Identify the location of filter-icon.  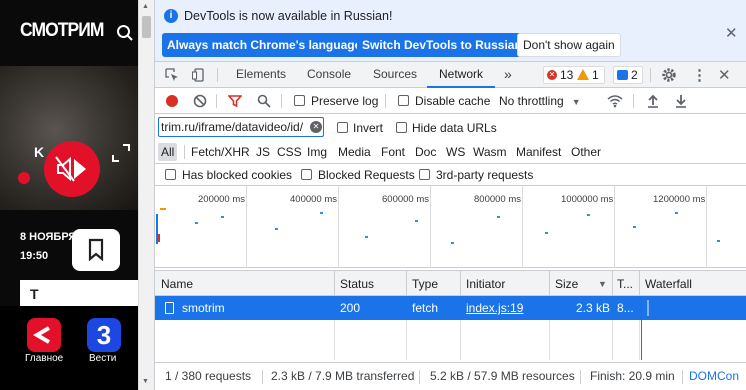
(235, 101).